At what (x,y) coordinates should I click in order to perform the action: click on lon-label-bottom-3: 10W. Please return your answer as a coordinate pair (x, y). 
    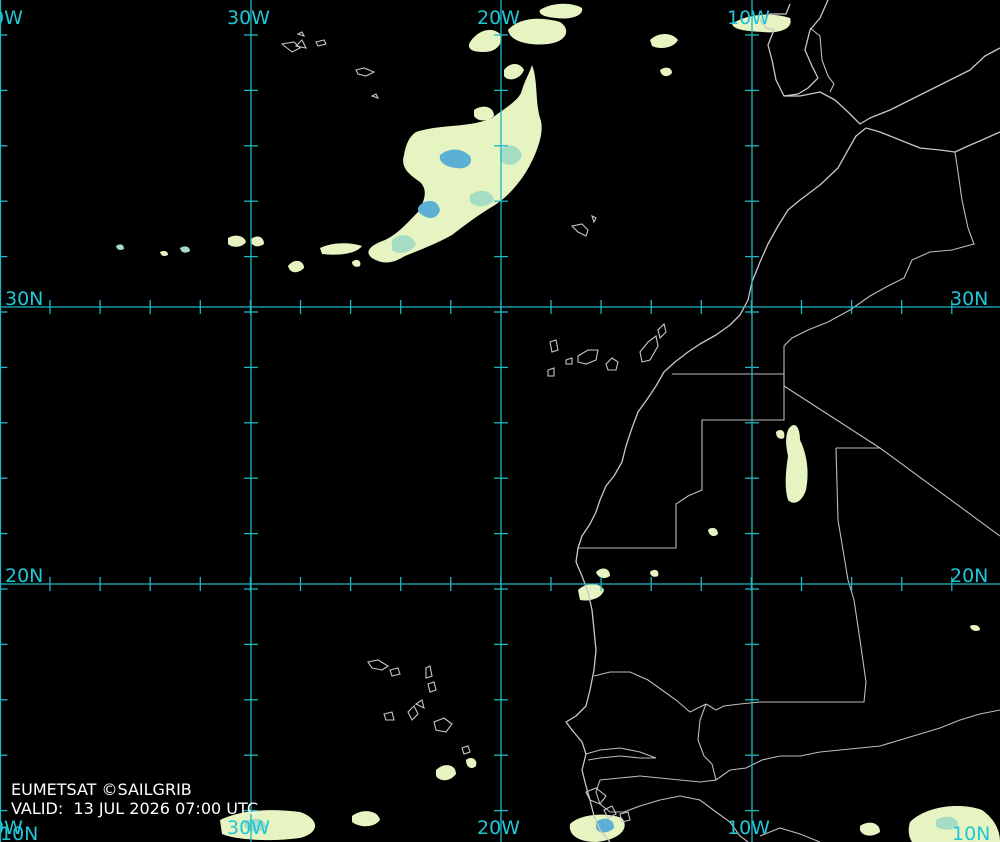
    Looking at the image, I should click on (748, 828).